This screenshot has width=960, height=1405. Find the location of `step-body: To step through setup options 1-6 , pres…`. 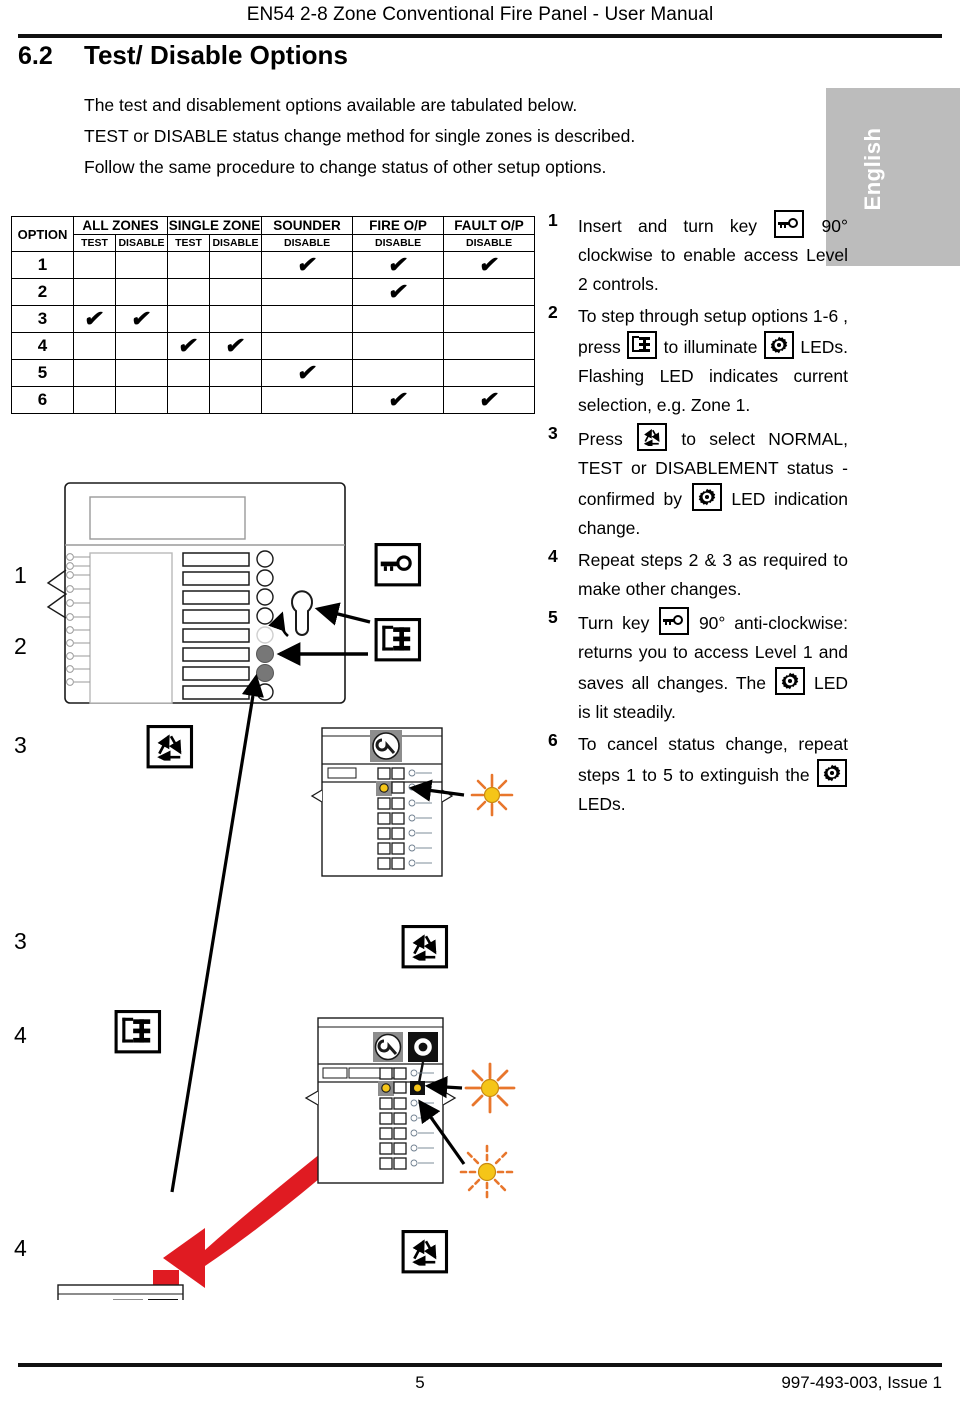

step-body: To step through setup options 1-6 , pres… is located at coordinates (713, 361).